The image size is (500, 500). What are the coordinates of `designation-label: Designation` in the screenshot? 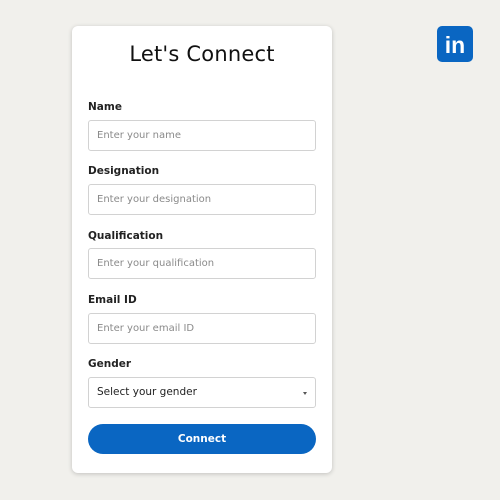 It's located at (124, 171).